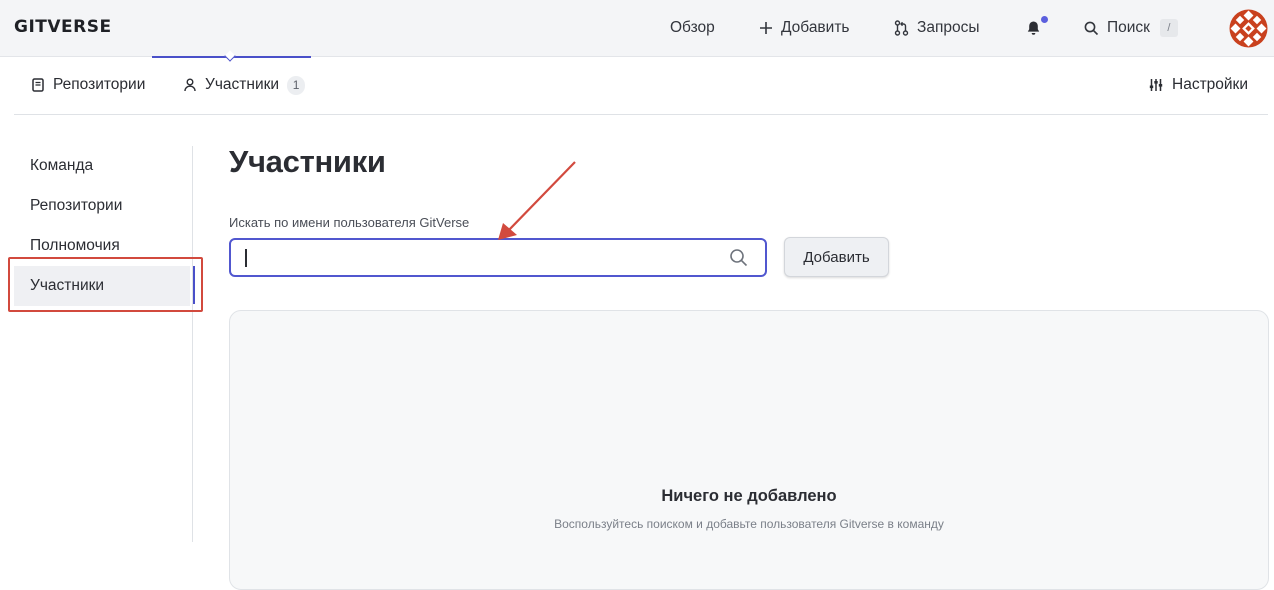 This screenshot has height=590, width=1274. I want to click on bell-icon, so click(1033, 28).